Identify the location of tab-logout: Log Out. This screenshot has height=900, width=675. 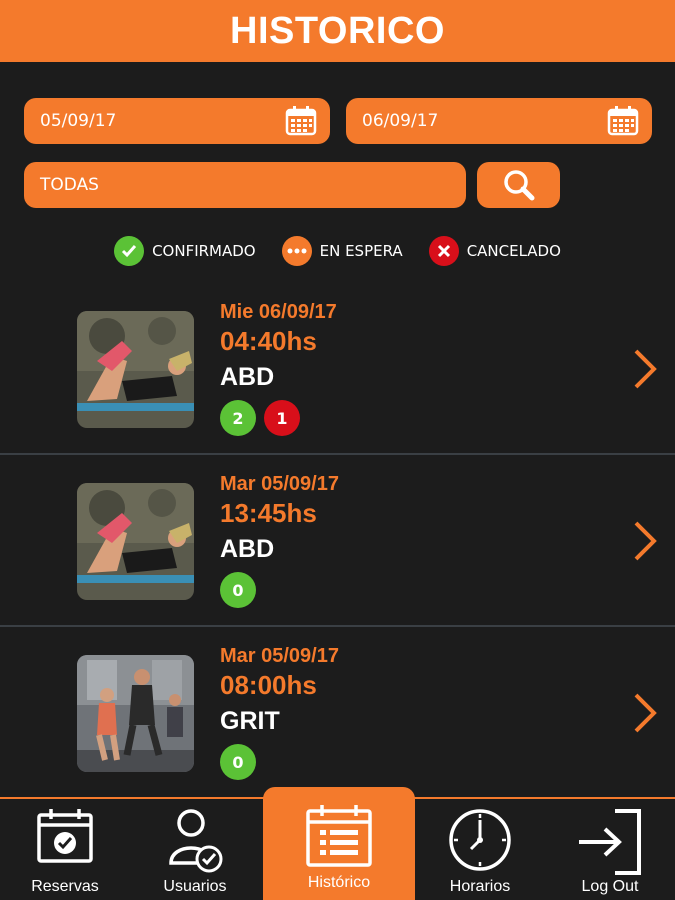
(610, 849).